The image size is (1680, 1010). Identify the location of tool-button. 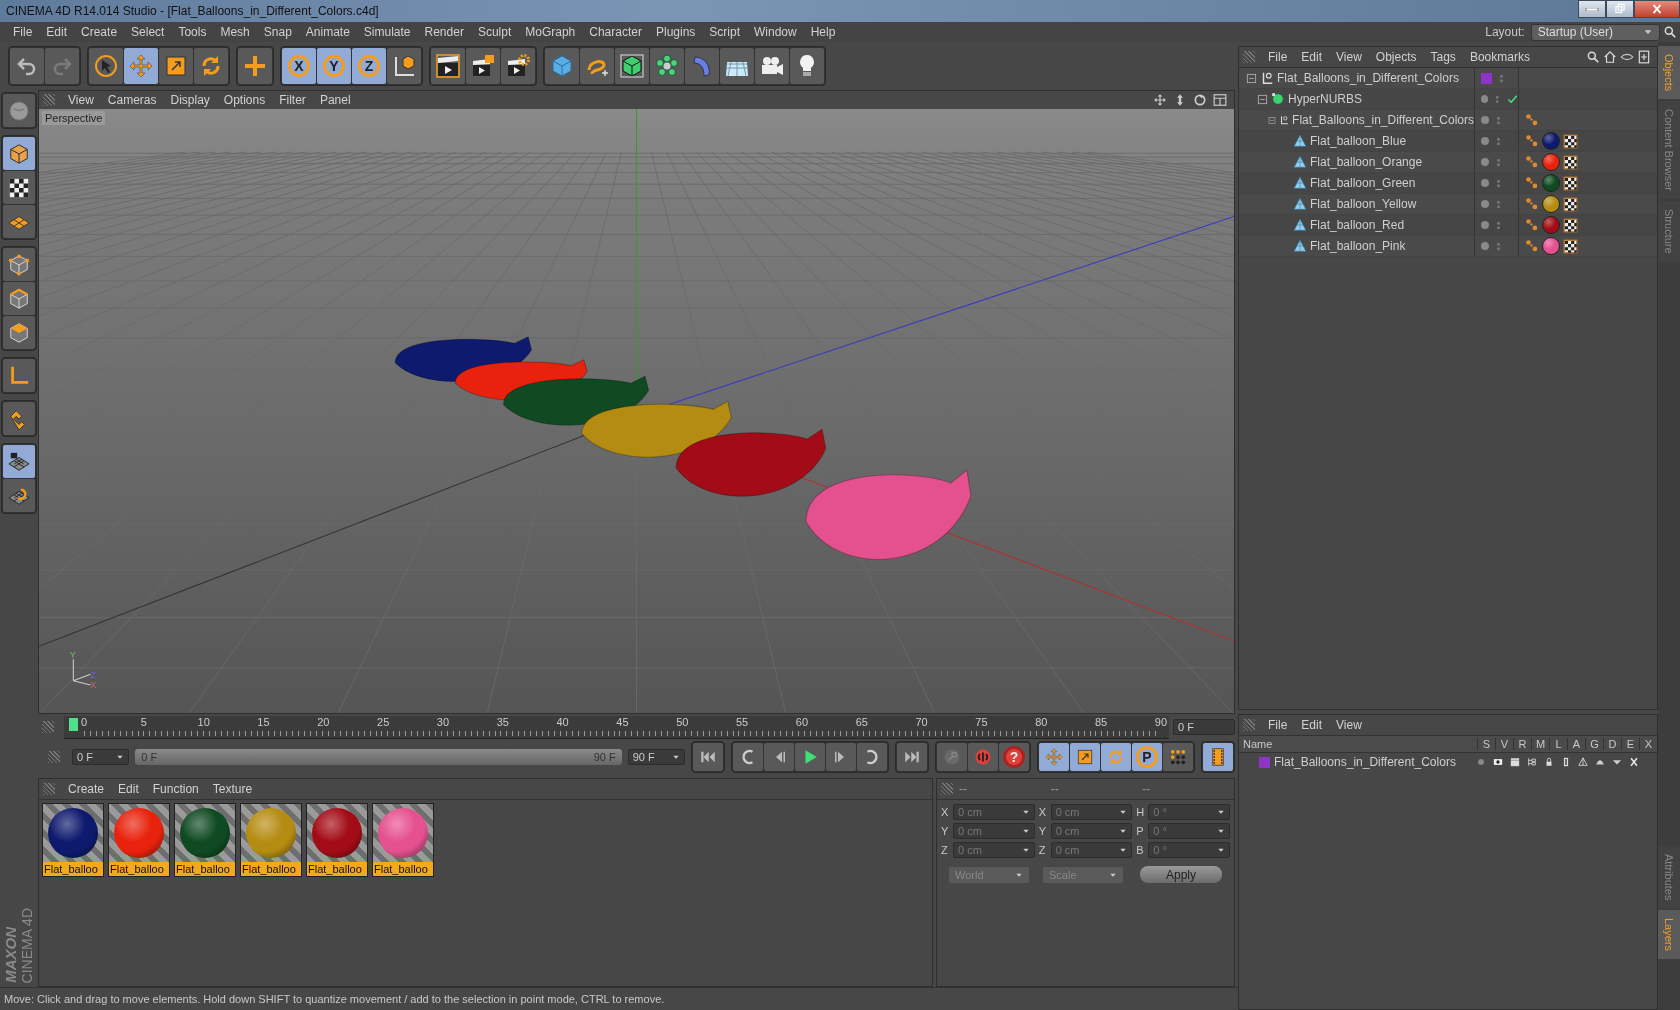
(19, 461).